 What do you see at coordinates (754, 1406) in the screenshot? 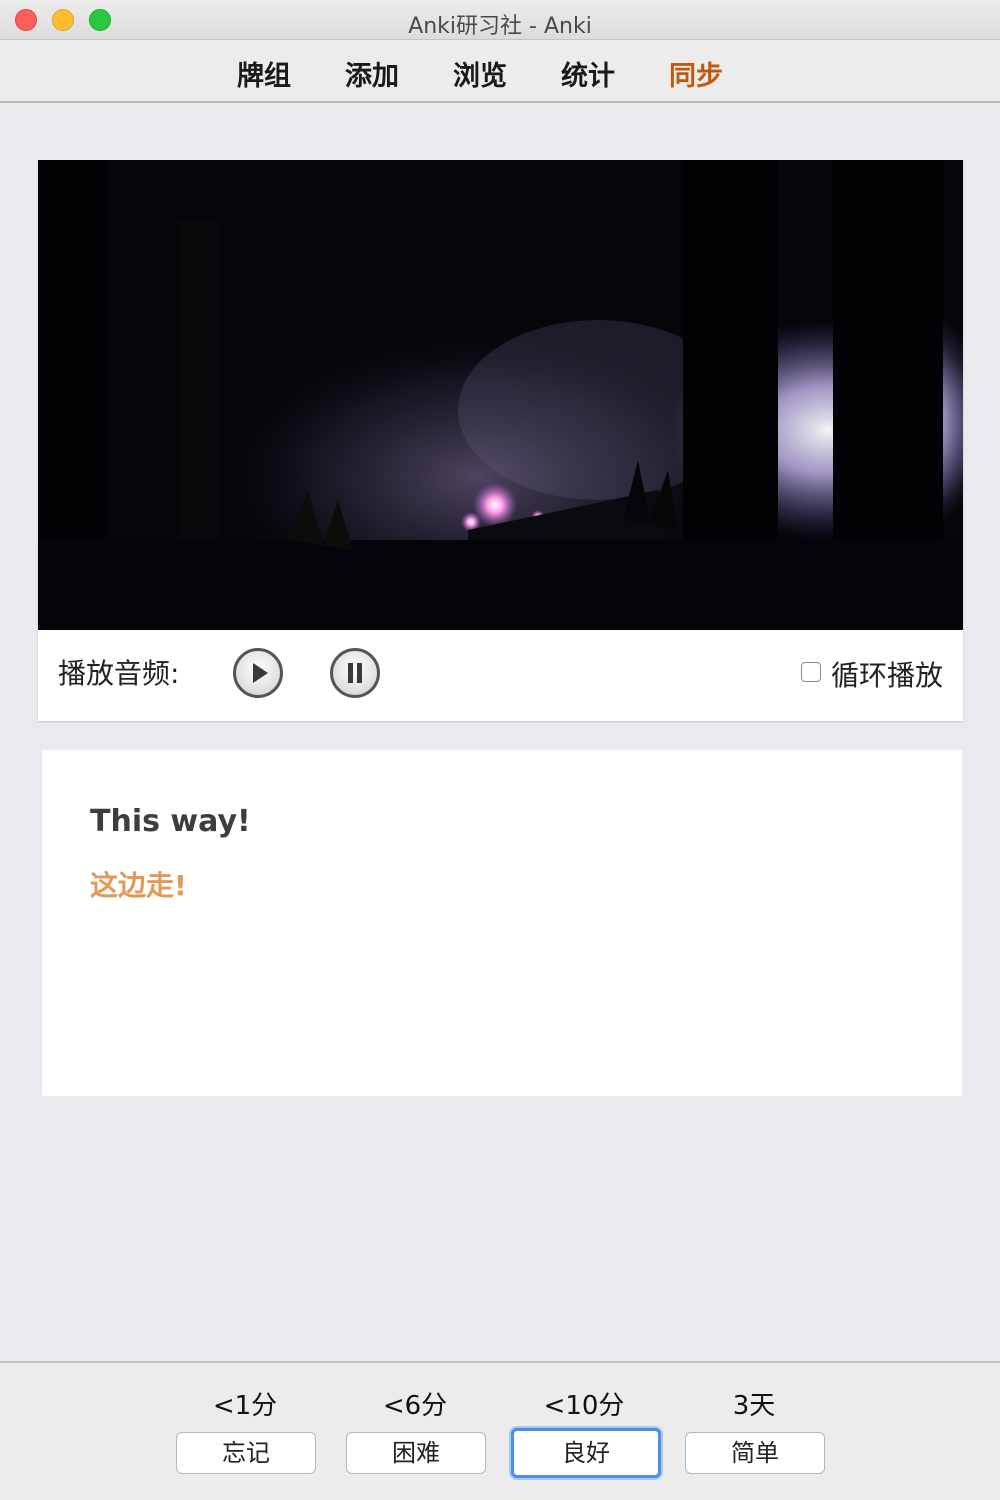
I see `interval-easy: 3天` at bounding box center [754, 1406].